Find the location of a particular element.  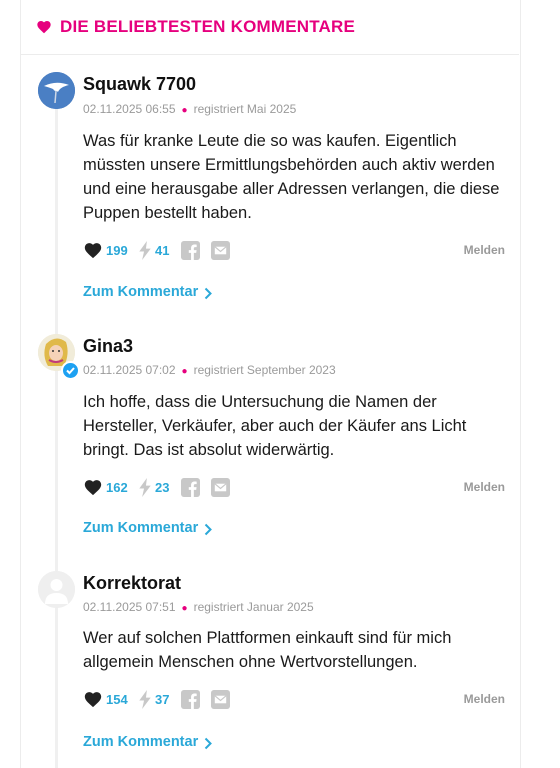

comment-date: 02.11.2025 07:02 is located at coordinates (129, 370).